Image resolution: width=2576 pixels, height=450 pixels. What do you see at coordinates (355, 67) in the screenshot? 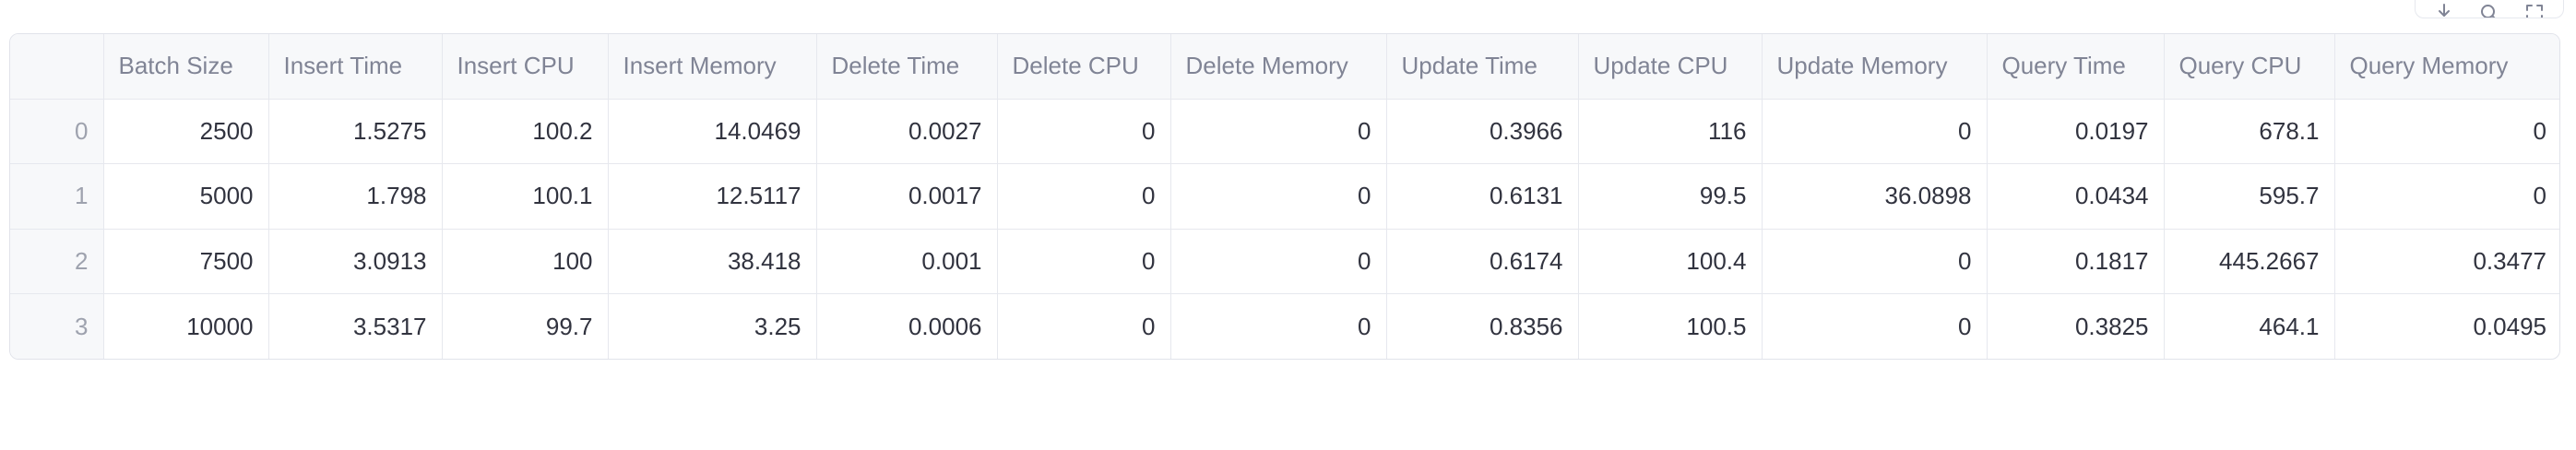
I see `column-header: Insert Time` at bounding box center [355, 67].